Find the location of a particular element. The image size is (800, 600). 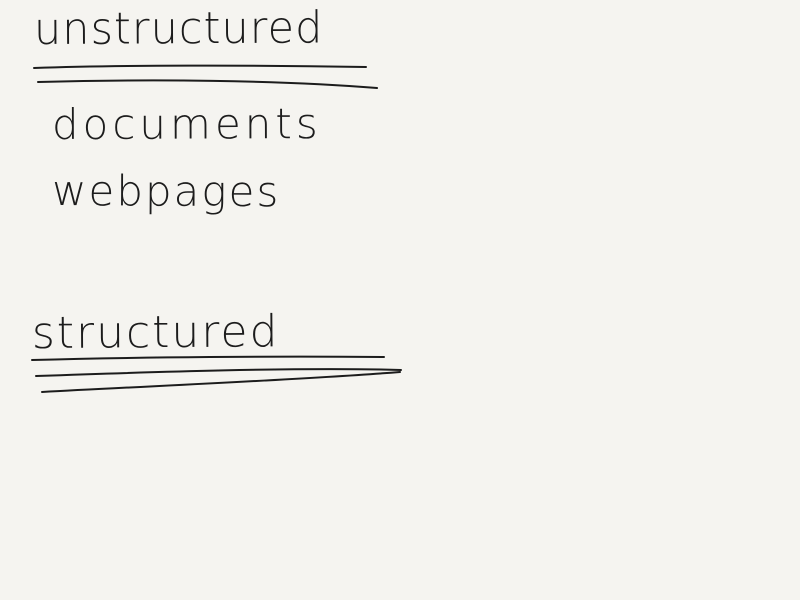

underline-structured-lower is located at coordinates (218, 372).